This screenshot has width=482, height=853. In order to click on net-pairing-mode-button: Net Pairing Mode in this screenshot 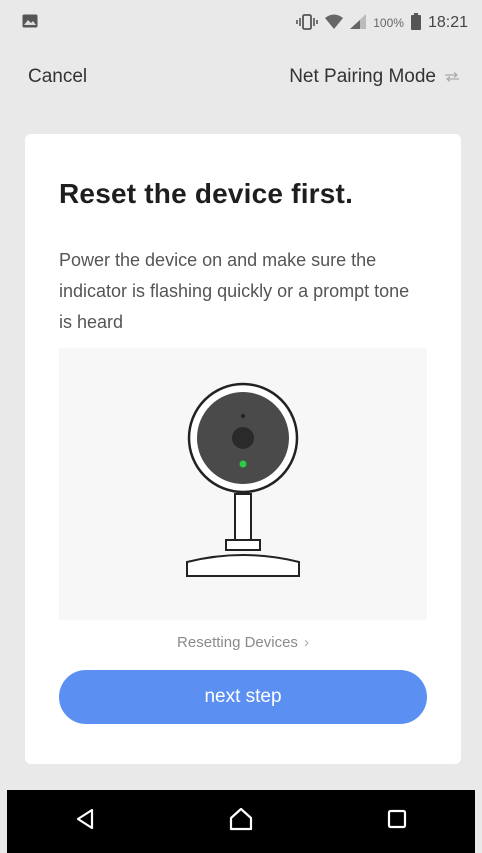, I will do `click(374, 77)`.